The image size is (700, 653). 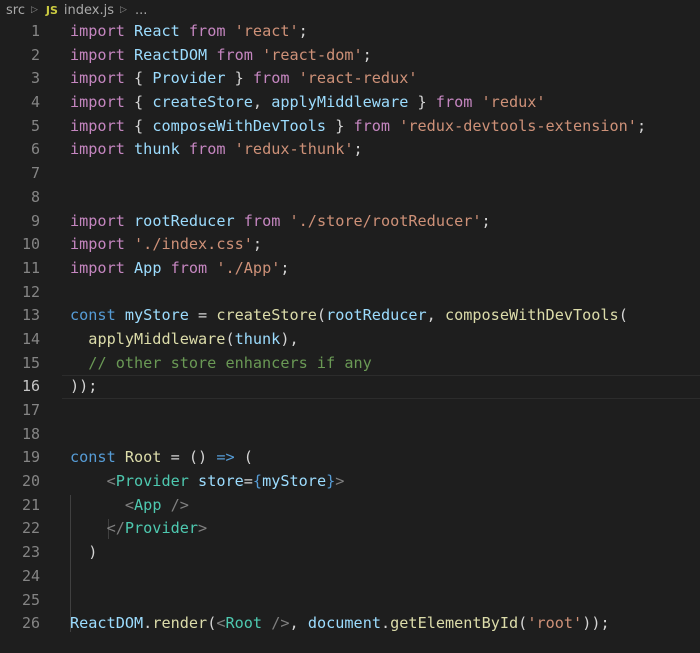 I want to click on code-line: 17, so click(x=350, y=411).